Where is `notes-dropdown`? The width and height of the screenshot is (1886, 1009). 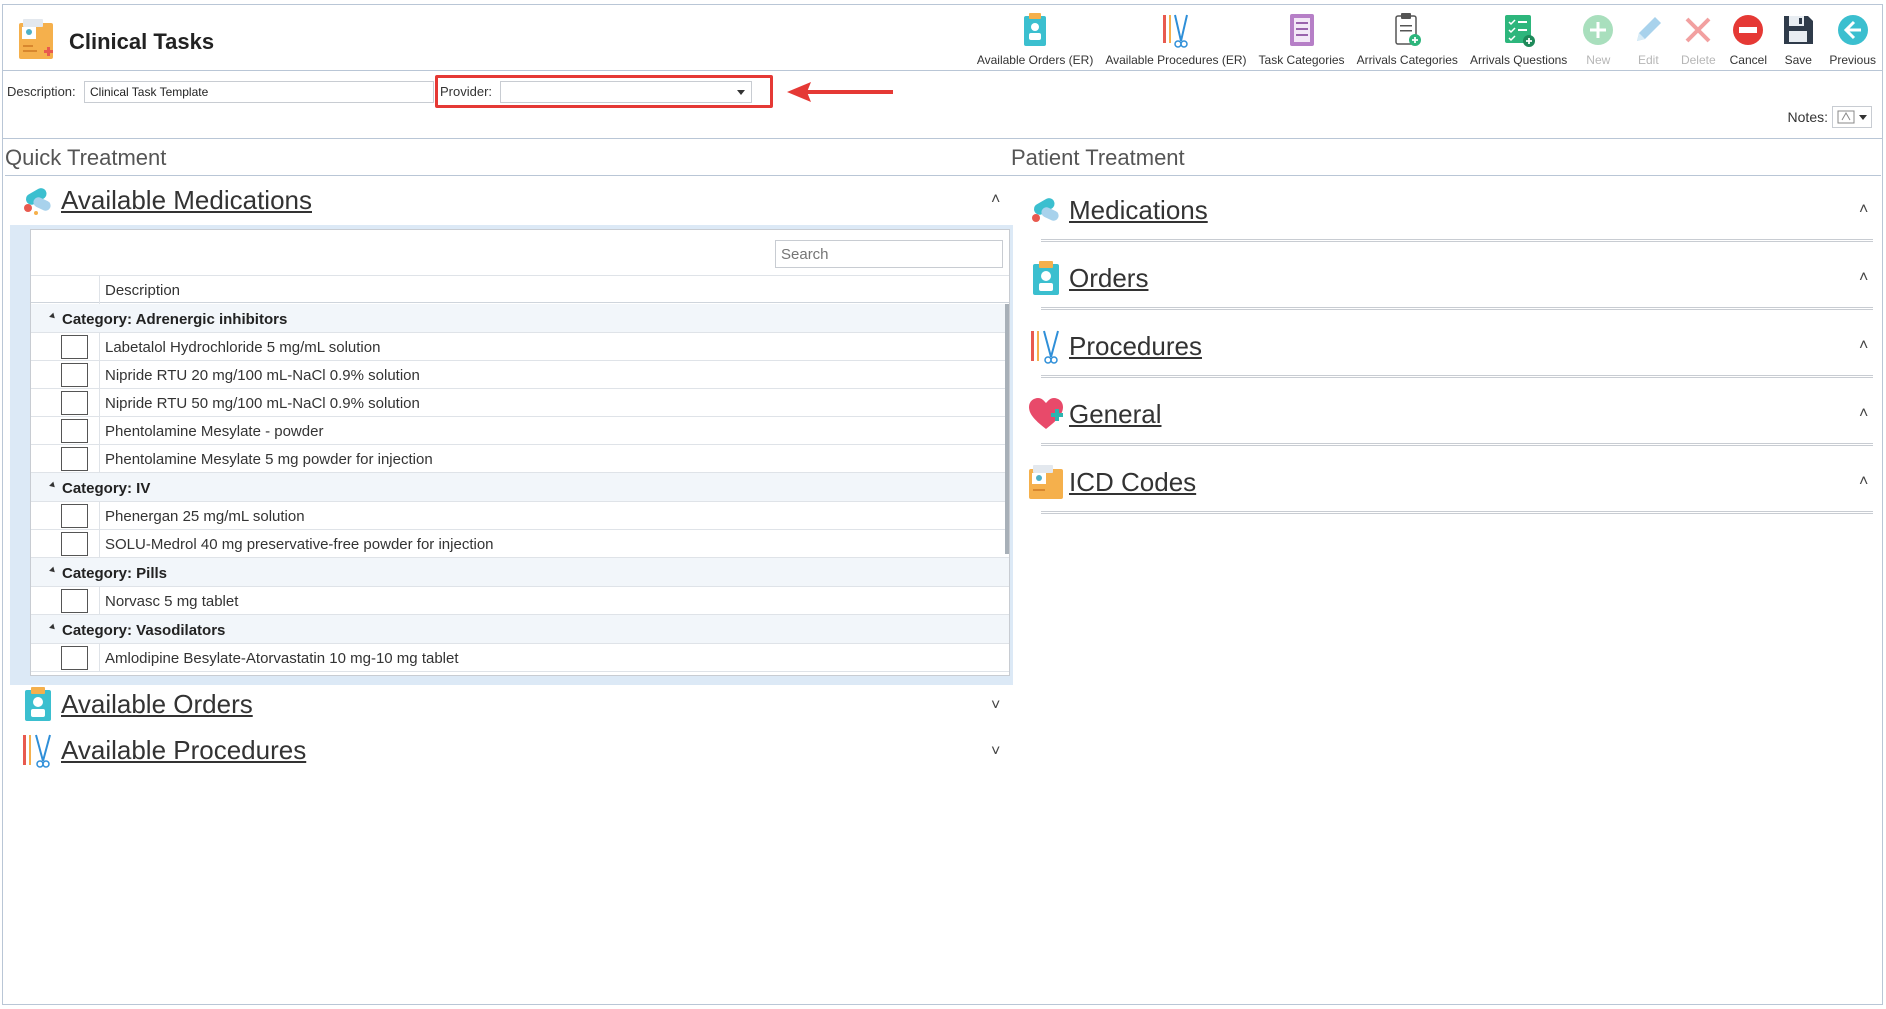 notes-dropdown is located at coordinates (1852, 117).